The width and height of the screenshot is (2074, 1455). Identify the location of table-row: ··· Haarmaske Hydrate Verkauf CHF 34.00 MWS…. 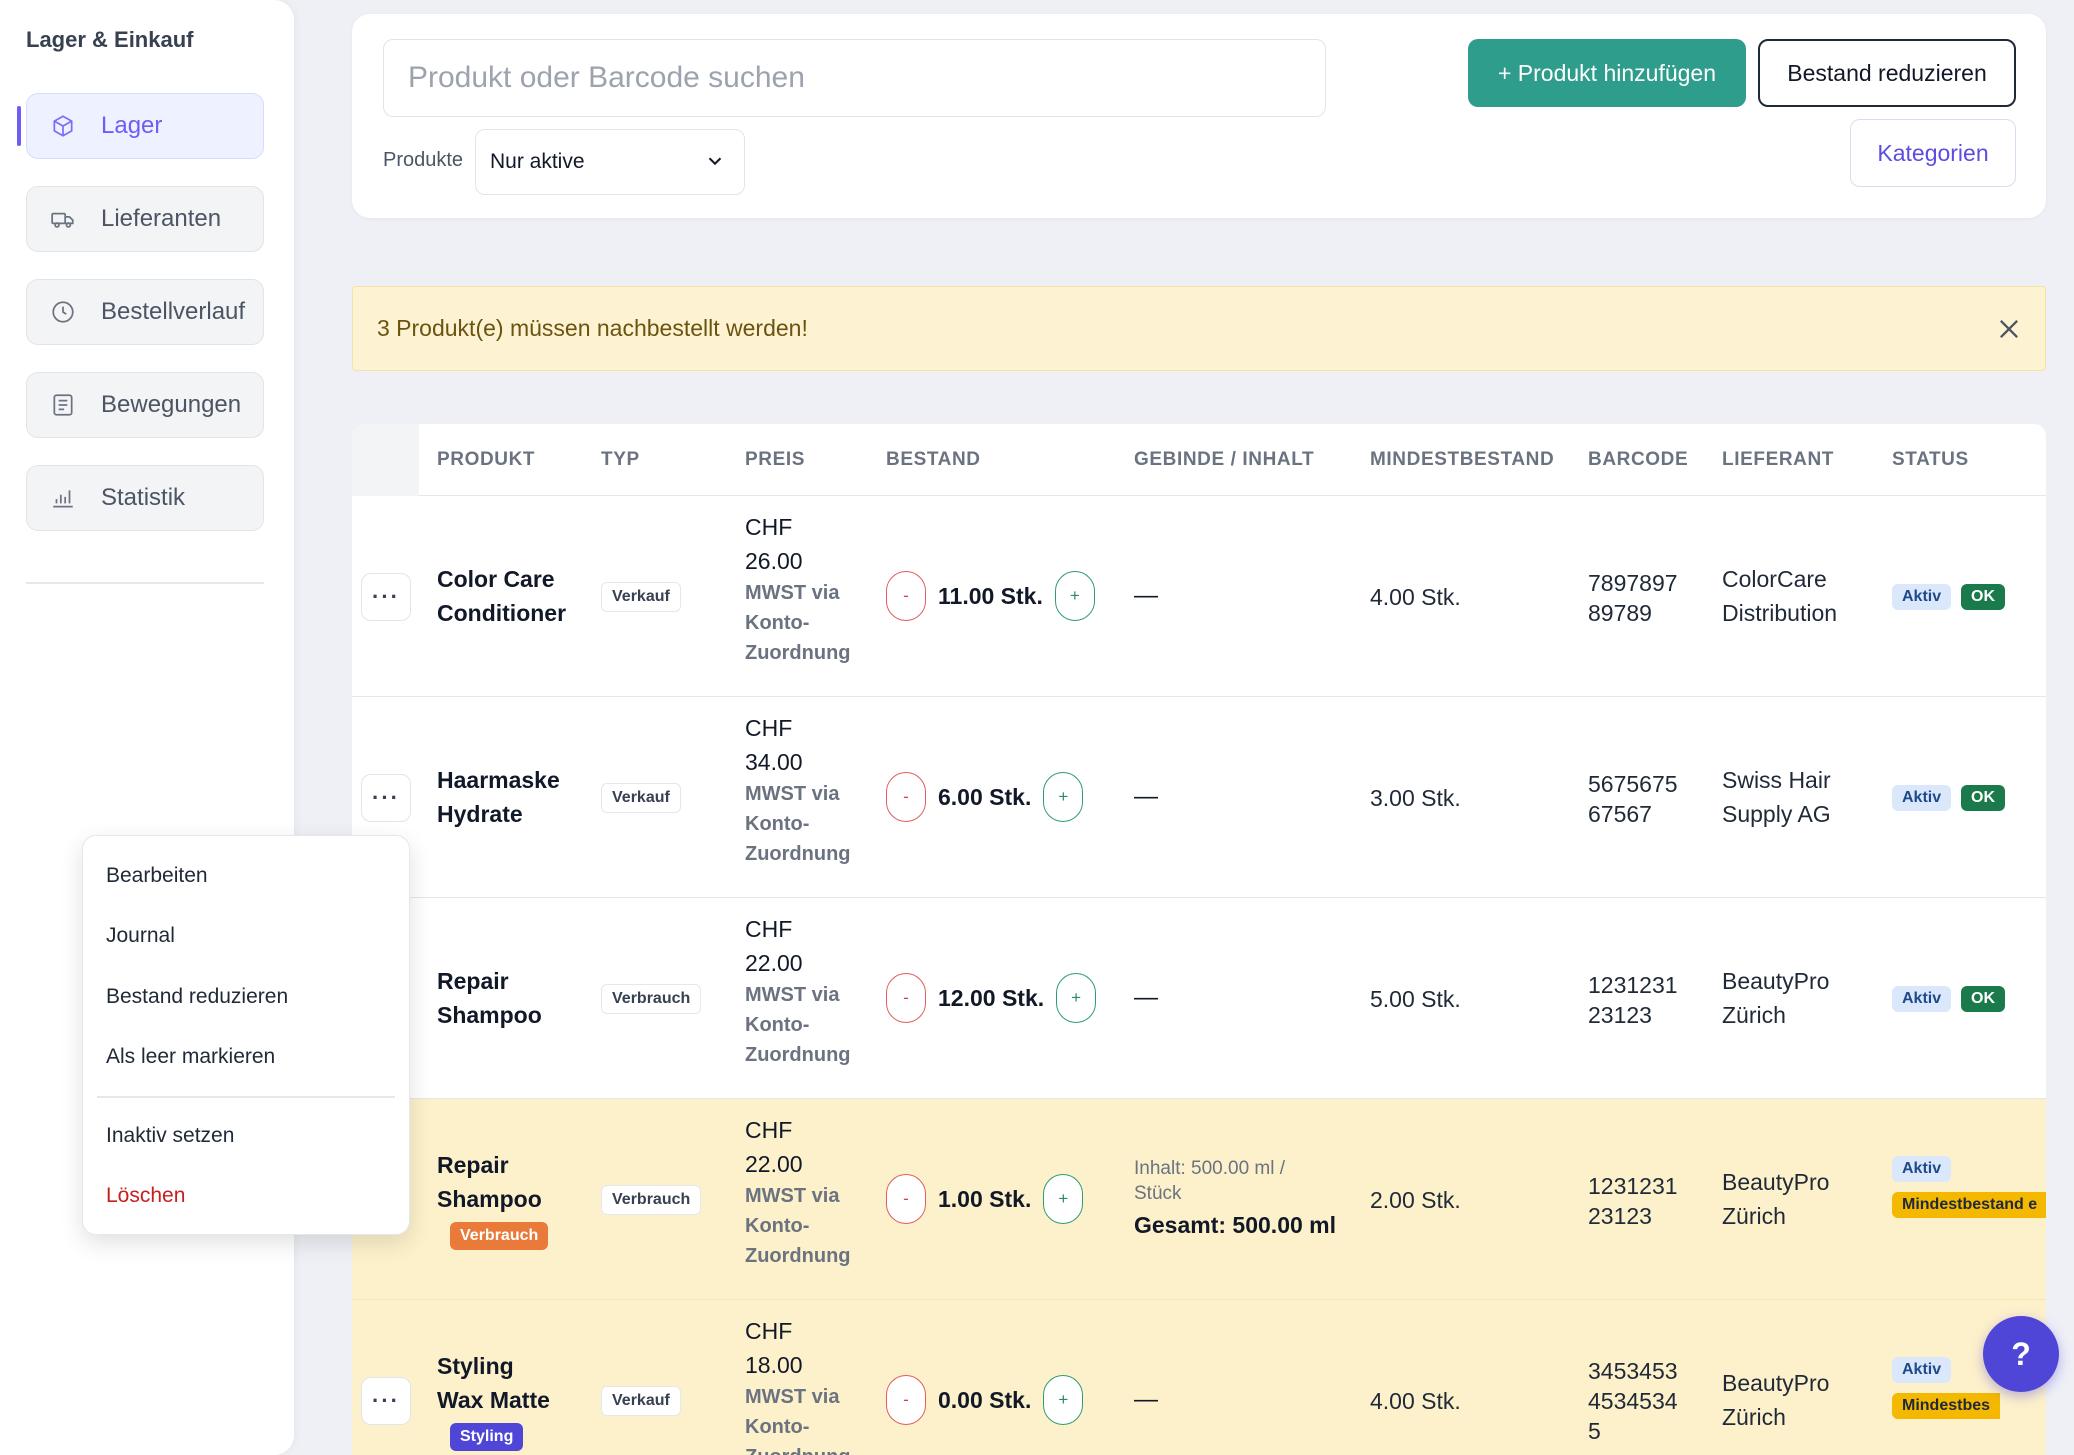
(1199, 797).